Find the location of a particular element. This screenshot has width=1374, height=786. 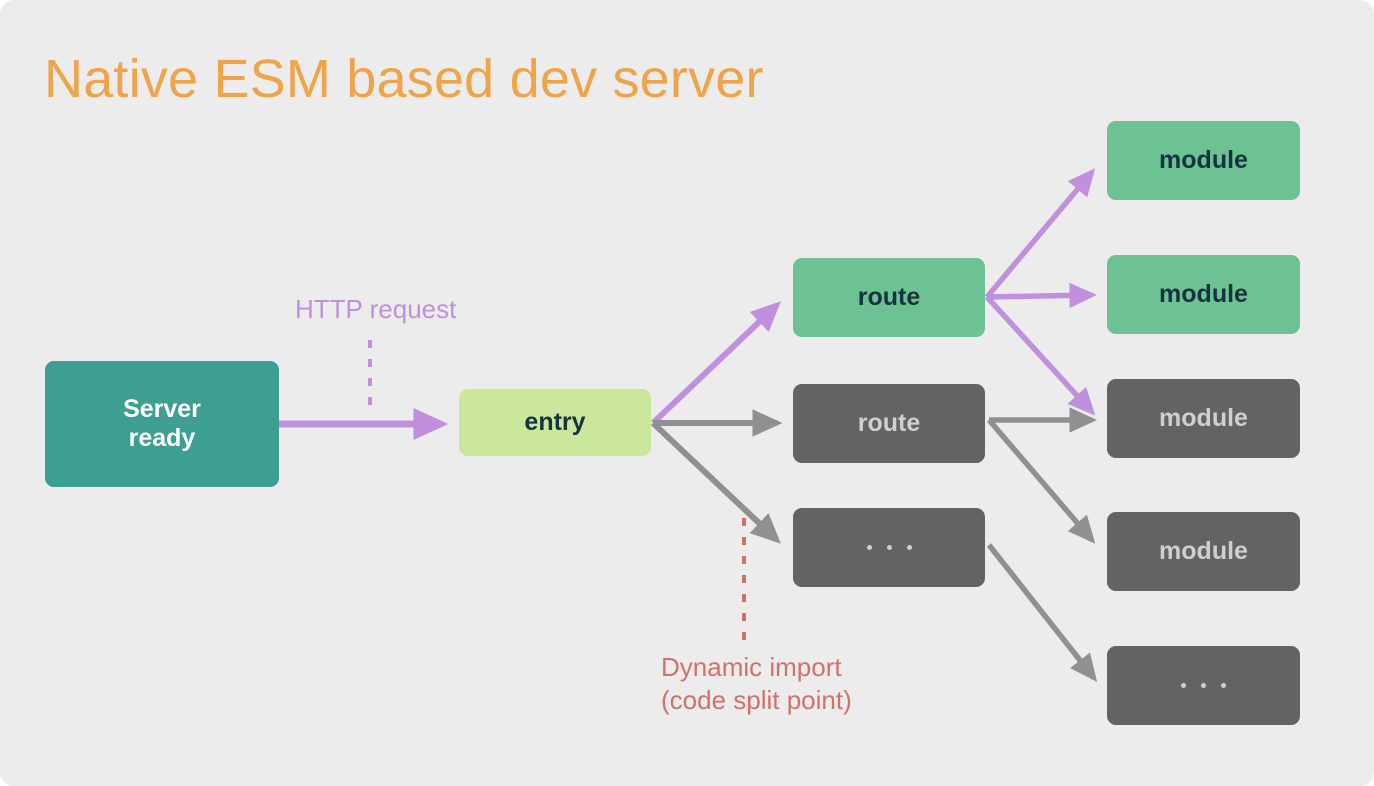

edge-ellipsis-mid-to-ellipsis-end is located at coordinates (1042, 612).